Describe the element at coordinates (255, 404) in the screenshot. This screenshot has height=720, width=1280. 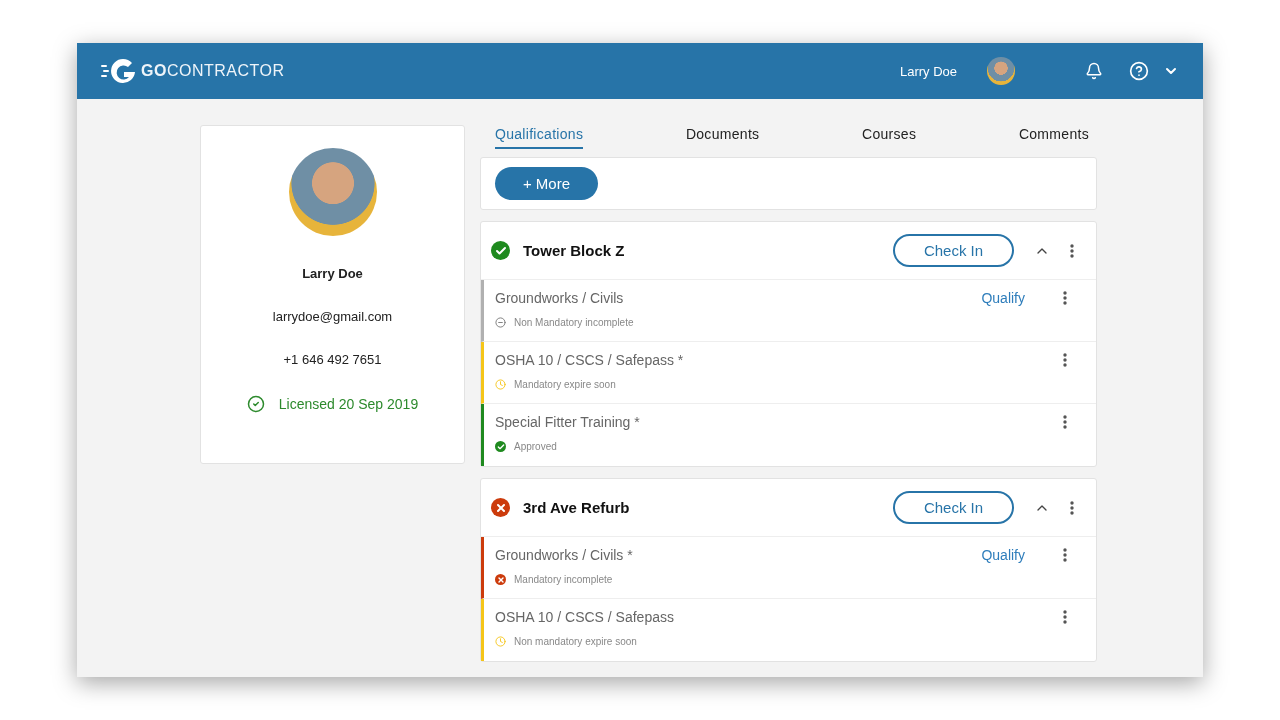
I see `check-circle-icon` at that location.